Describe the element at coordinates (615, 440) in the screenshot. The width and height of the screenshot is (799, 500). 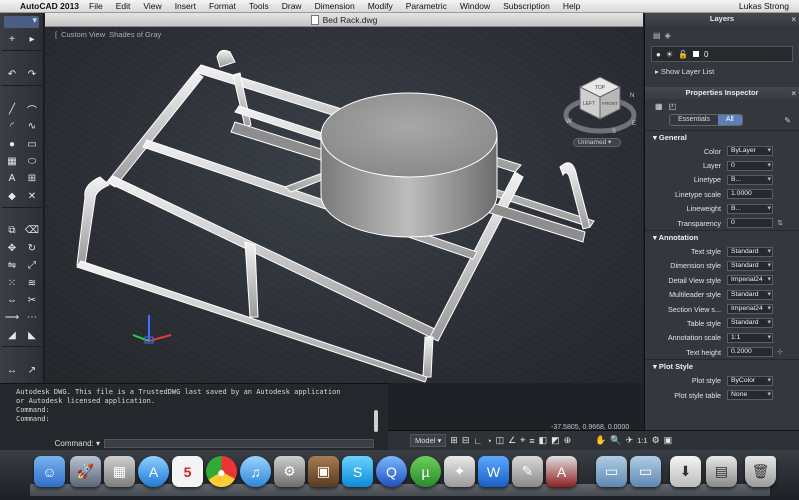
I see `zoom-icon: 🔍` at that location.